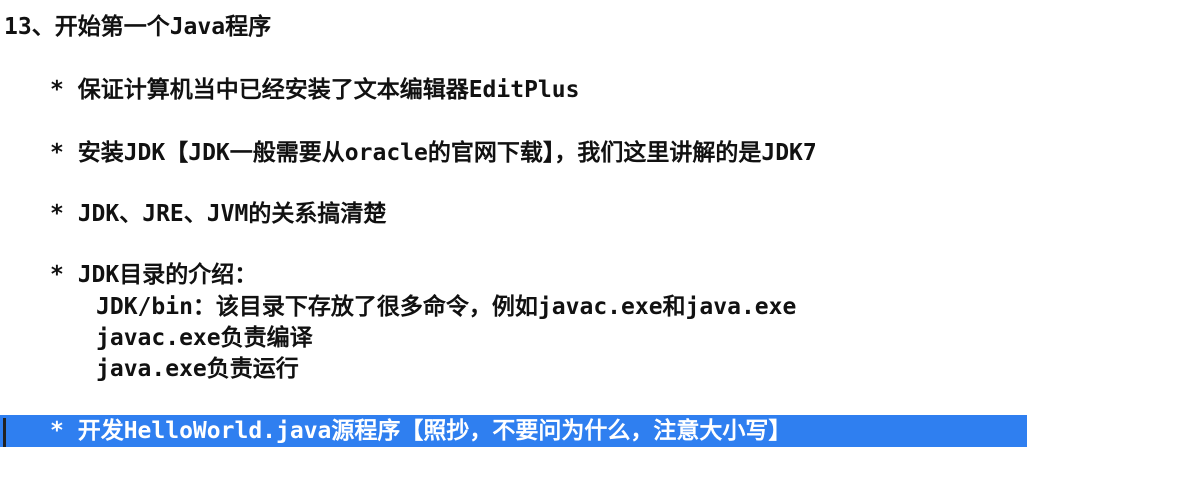 The height and width of the screenshot is (478, 1181). Describe the element at coordinates (154, 275) in the screenshot. I see `bullet-jdk-directory: * JDK目录的介绍：` at that location.